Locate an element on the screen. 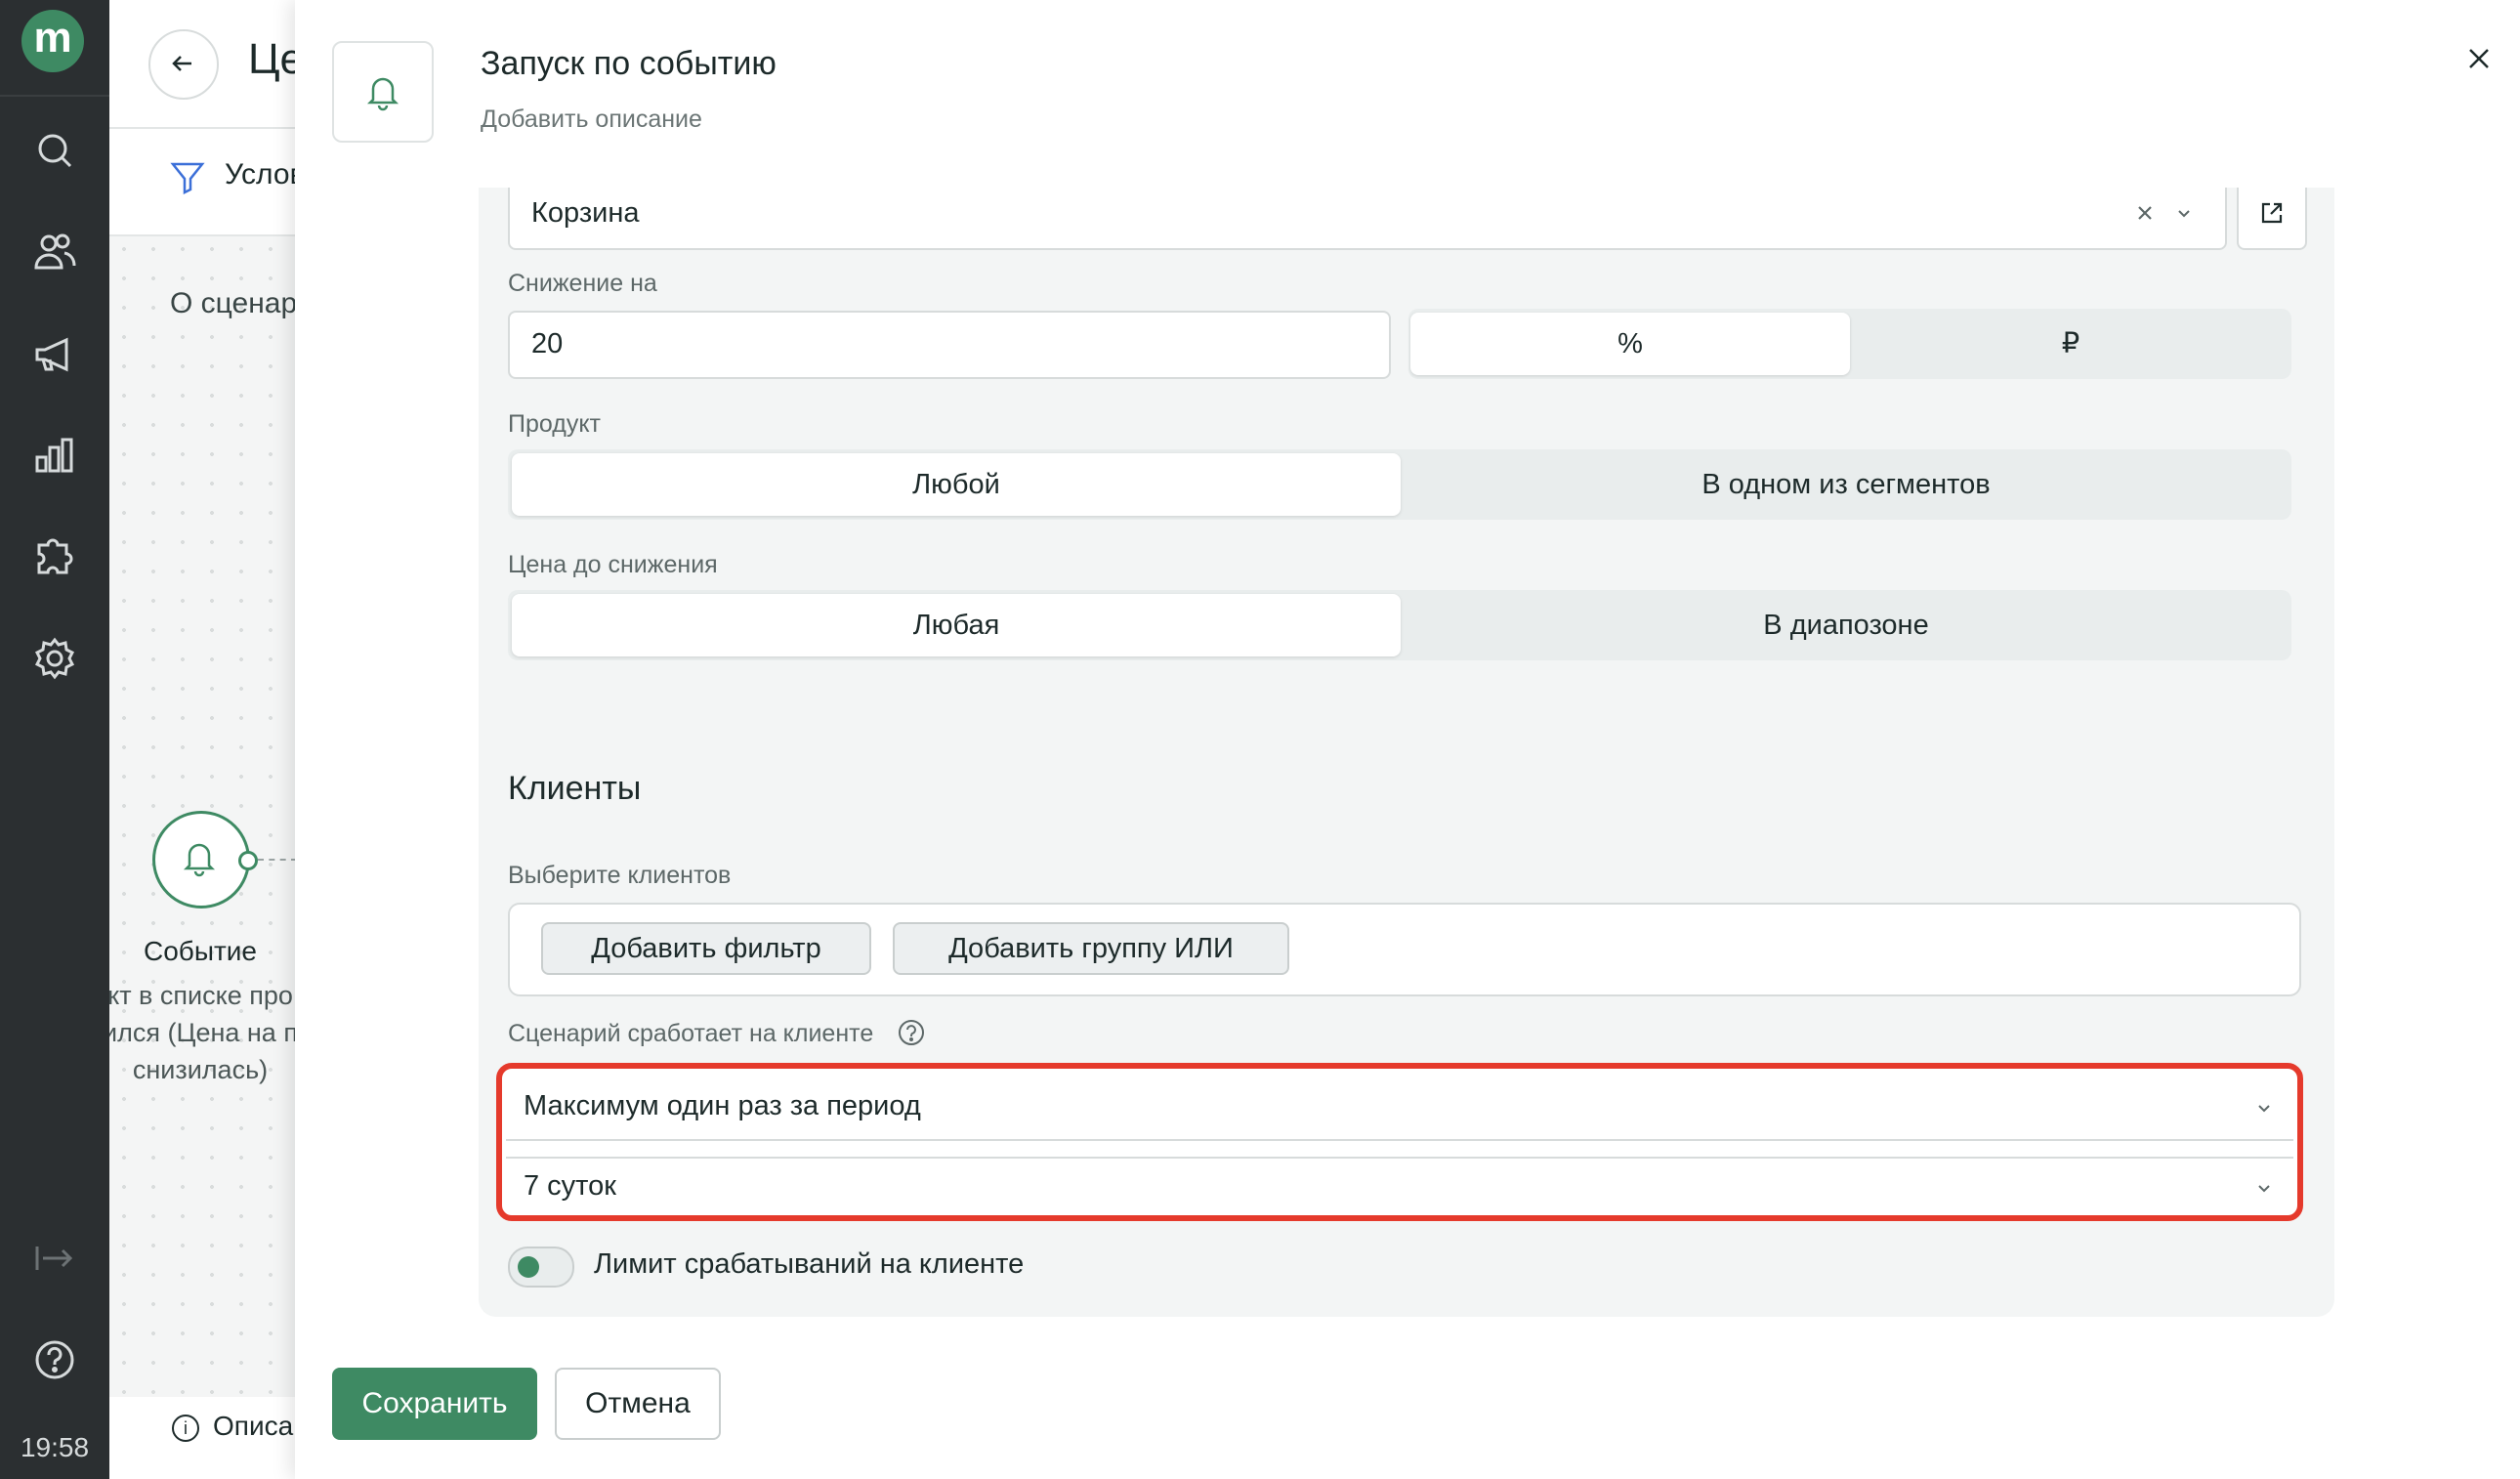 This screenshot has width=2520, height=1479. add-description-link: Добавить описание is located at coordinates (591, 120).